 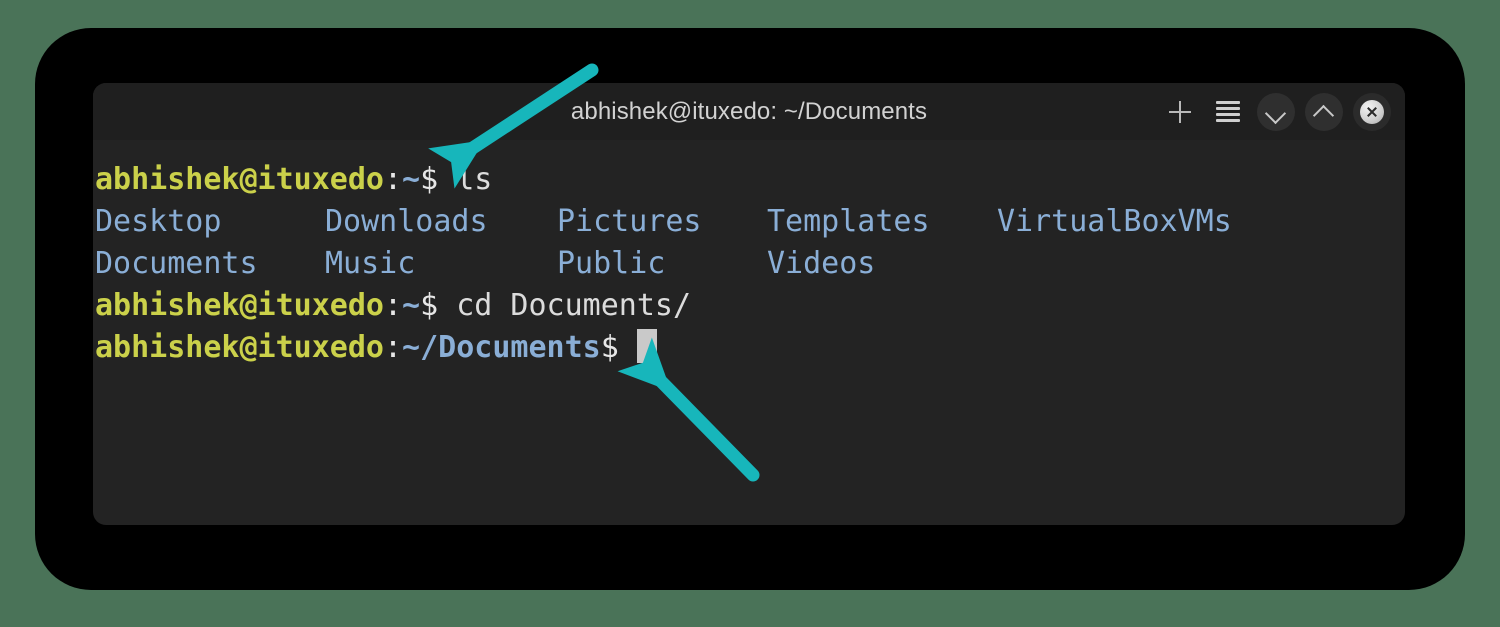 What do you see at coordinates (749, 111) in the screenshot?
I see `terminal-titlebar: abhishek@ituxedo: ~/Documents` at bounding box center [749, 111].